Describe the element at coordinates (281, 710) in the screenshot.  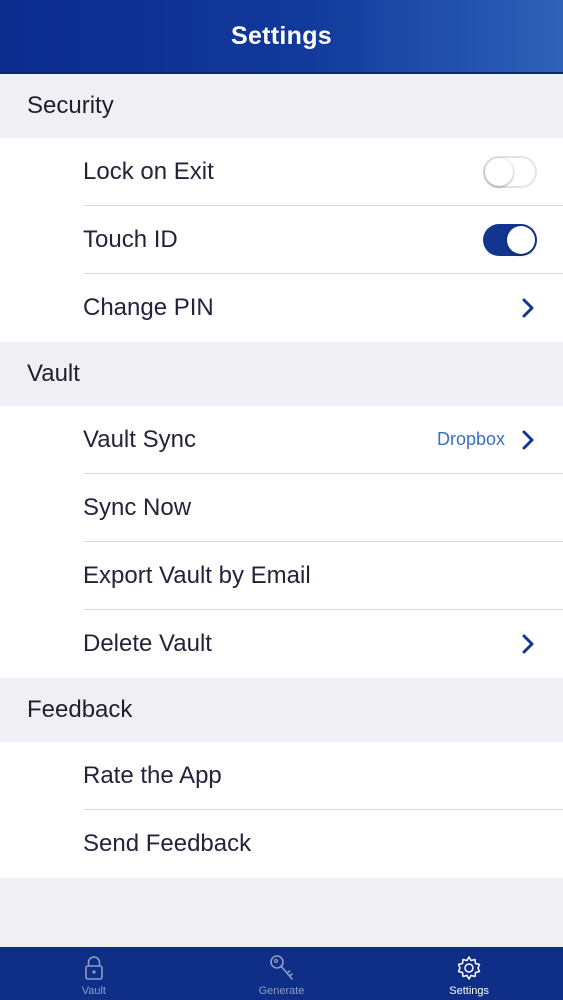
I see `section-header-feedback: Feedback` at that location.